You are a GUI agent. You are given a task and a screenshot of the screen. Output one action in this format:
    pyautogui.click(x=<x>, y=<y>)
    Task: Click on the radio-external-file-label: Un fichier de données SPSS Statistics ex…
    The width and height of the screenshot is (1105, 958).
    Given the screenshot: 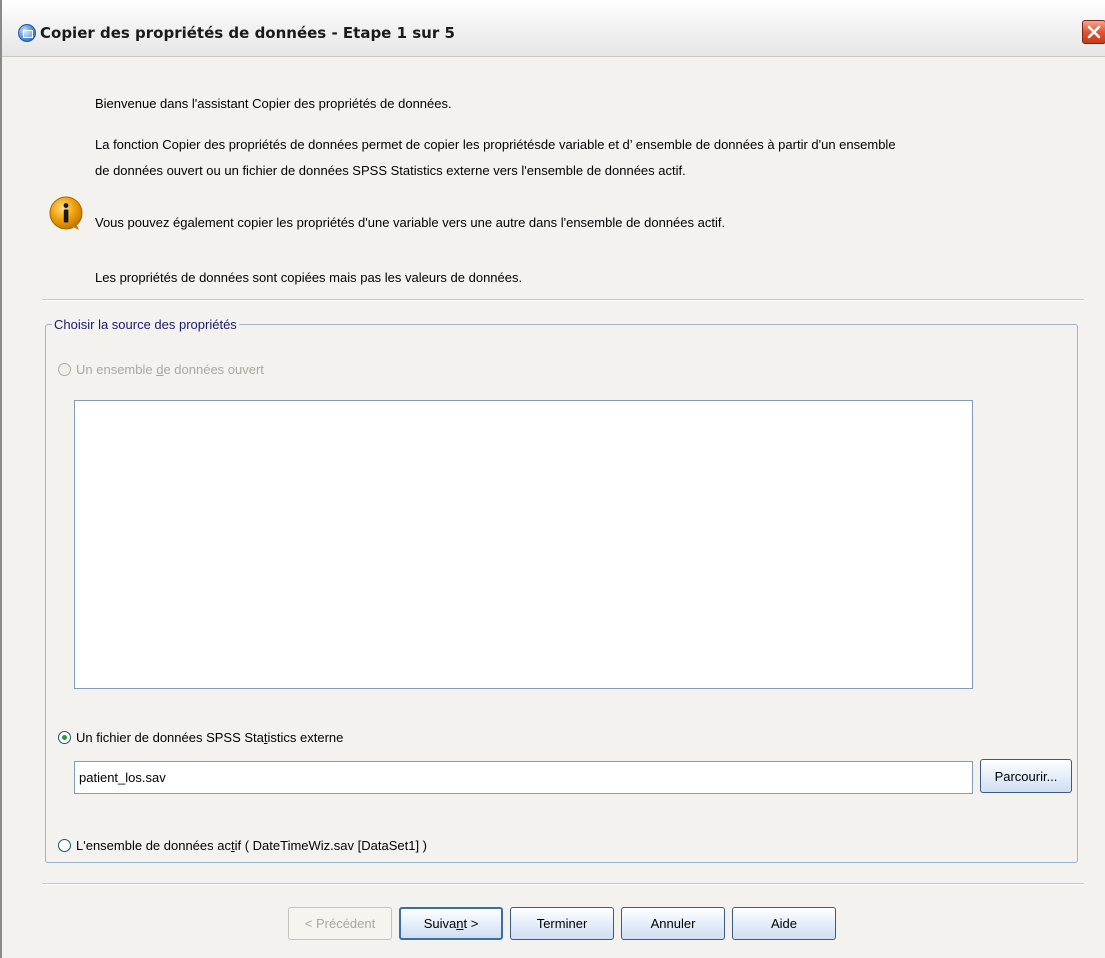 What is the action you would take?
    pyautogui.click(x=210, y=737)
    